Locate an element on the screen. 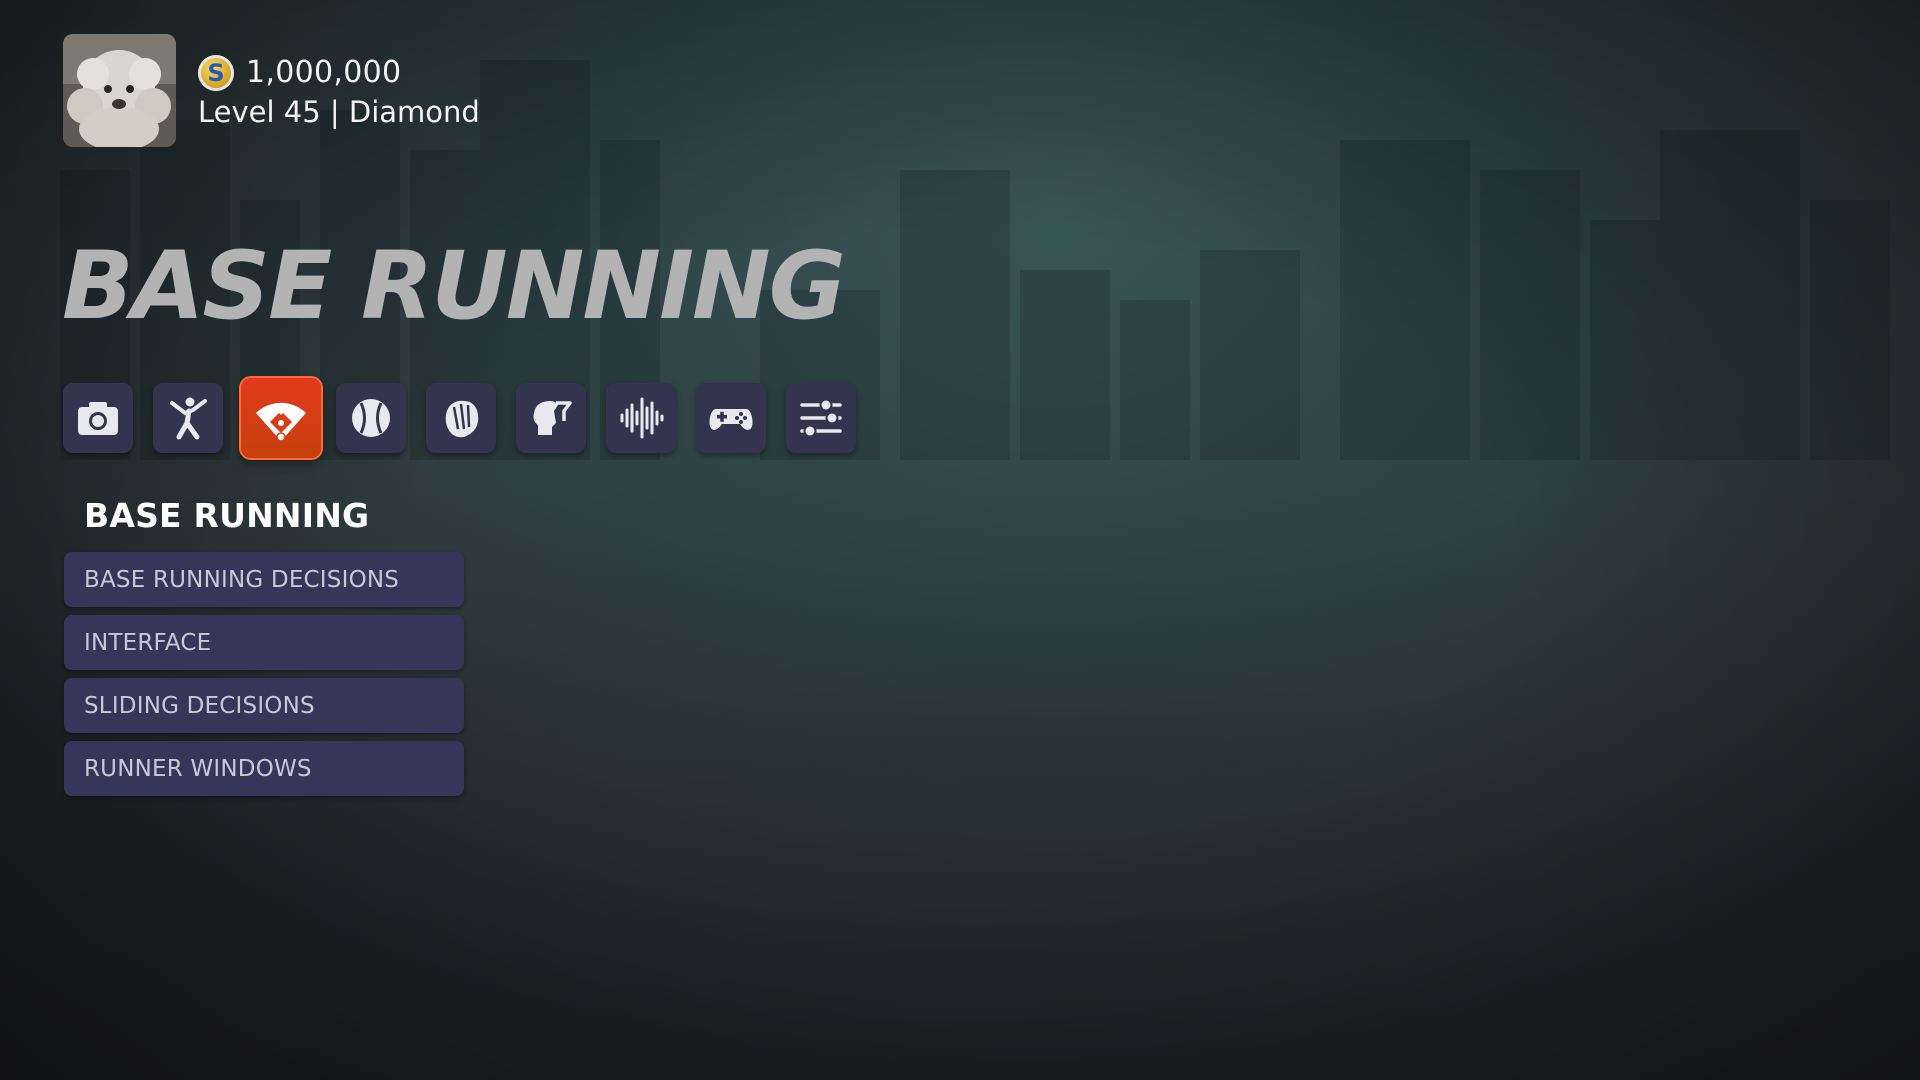  camera-icon is located at coordinates (98, 418).